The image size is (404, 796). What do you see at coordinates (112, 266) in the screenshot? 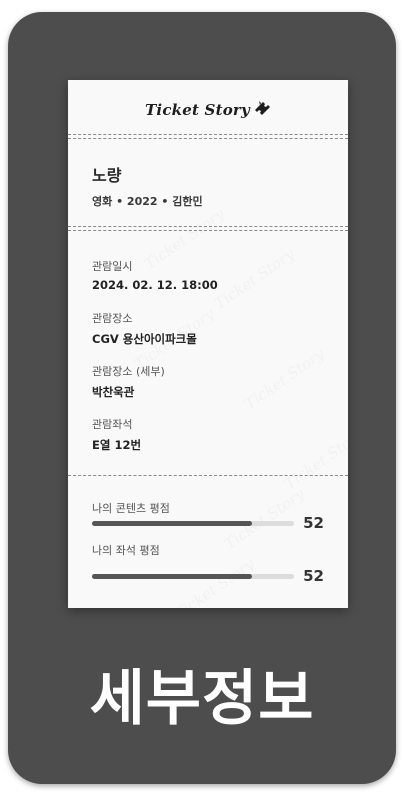
I see `field-label-datetime: 관람일시` at bounding box center [112, 266].